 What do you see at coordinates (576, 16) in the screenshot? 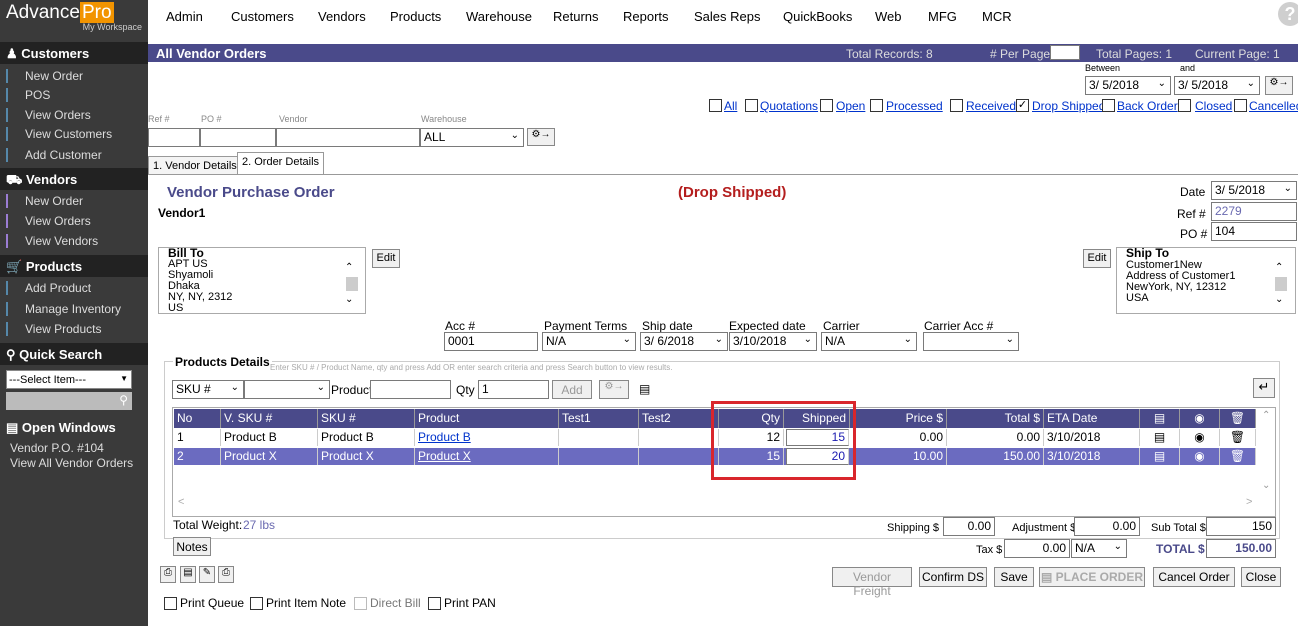
I see `nav-returns: Returns` at bounding box center [576, 16].